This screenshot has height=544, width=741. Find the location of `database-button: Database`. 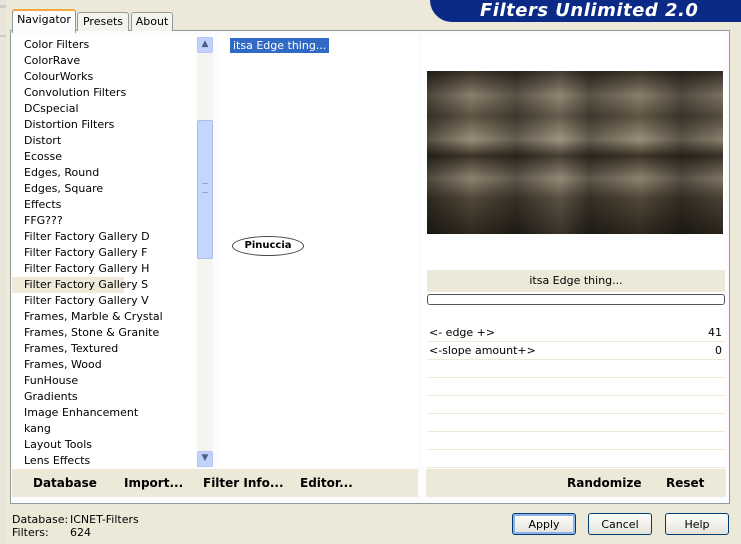

database-button: Database is located at coordinates (65, 483).